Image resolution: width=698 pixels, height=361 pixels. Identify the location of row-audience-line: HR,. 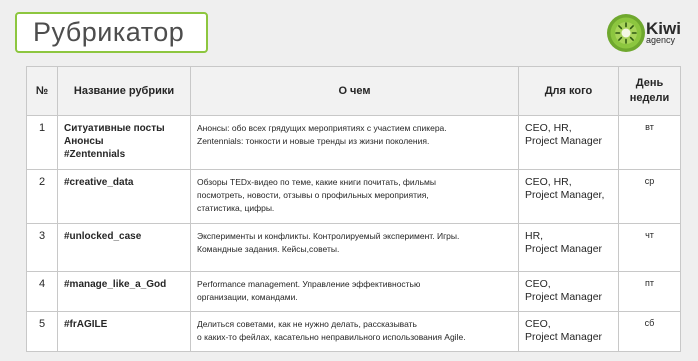
(534, 236).